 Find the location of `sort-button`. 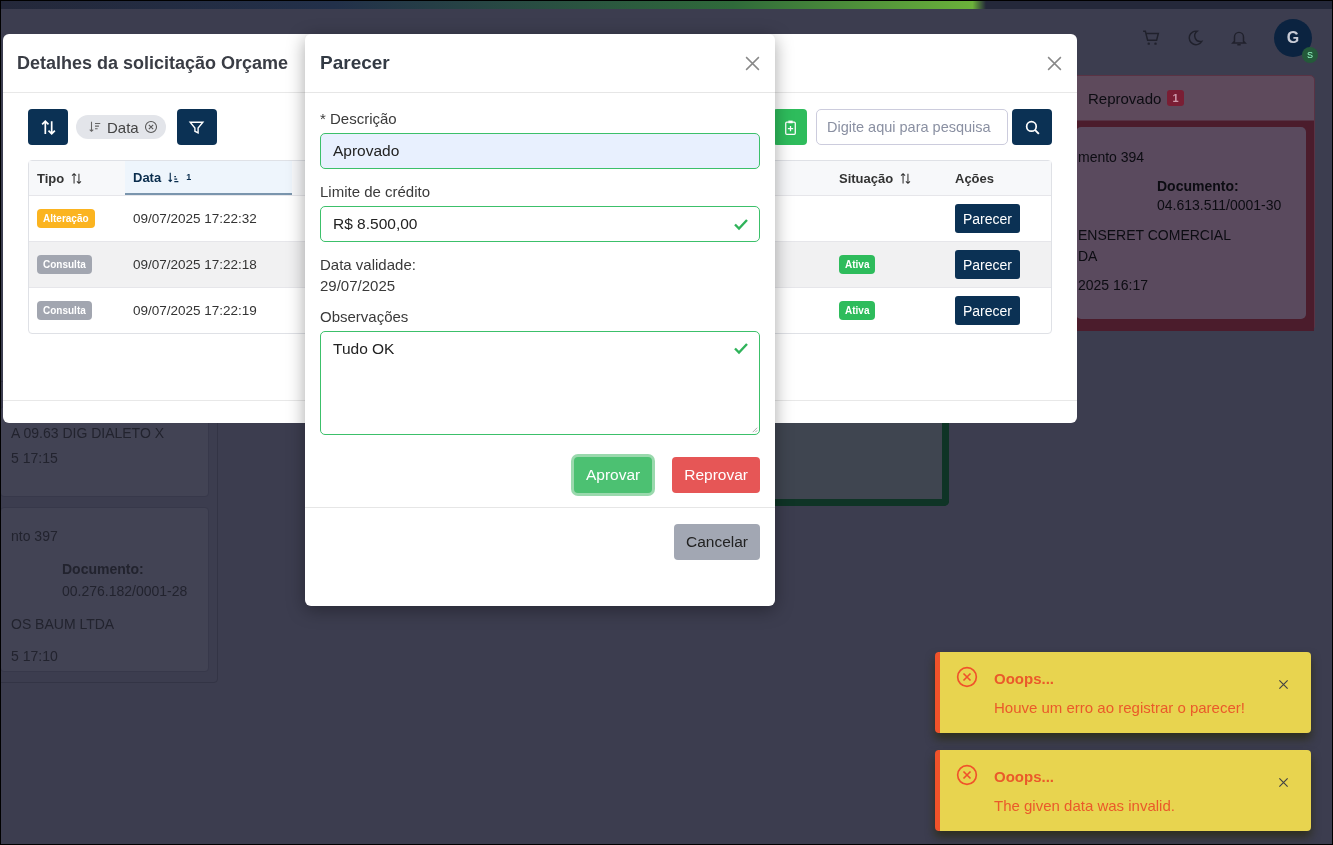

sort-button is located at coordinates (48, 127).